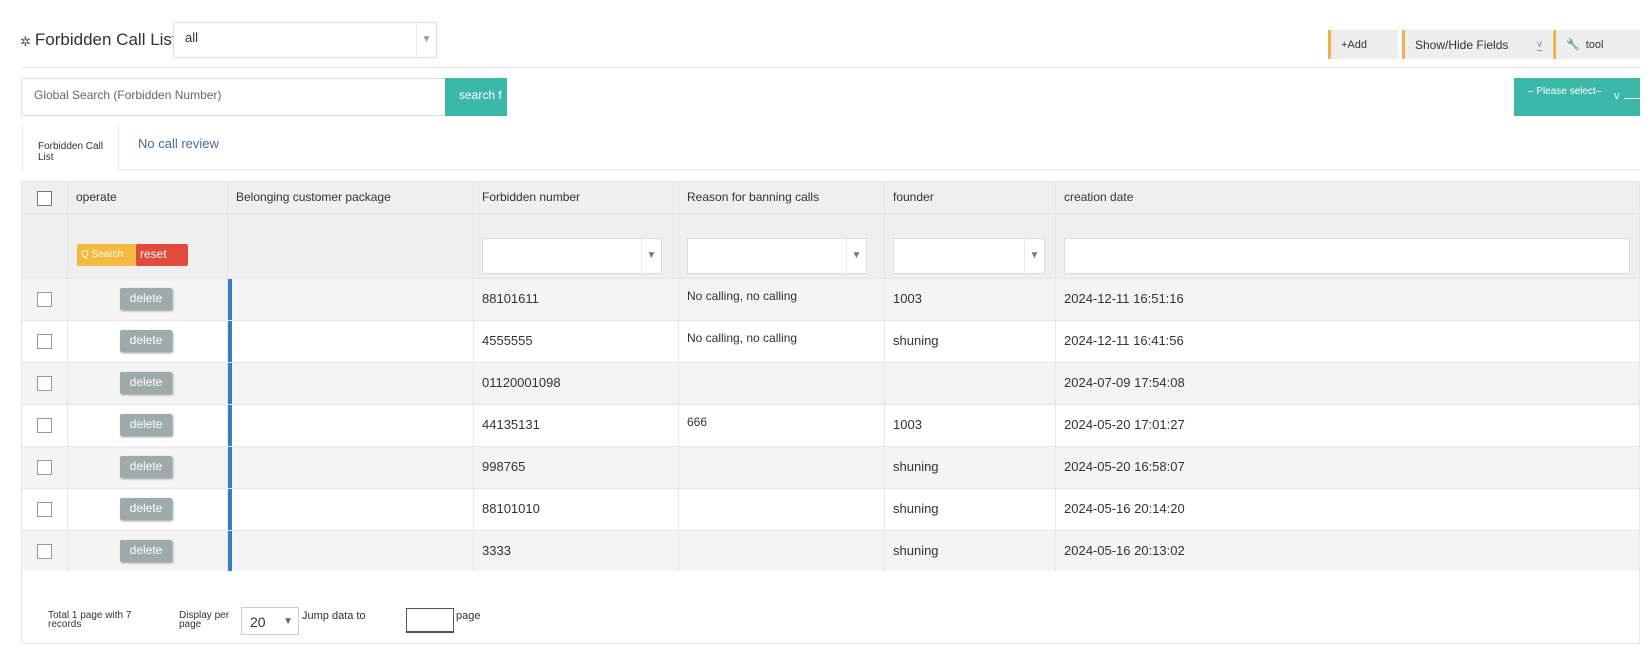  I want to click on row-reason: No calling, no calling, so click(782, 341).